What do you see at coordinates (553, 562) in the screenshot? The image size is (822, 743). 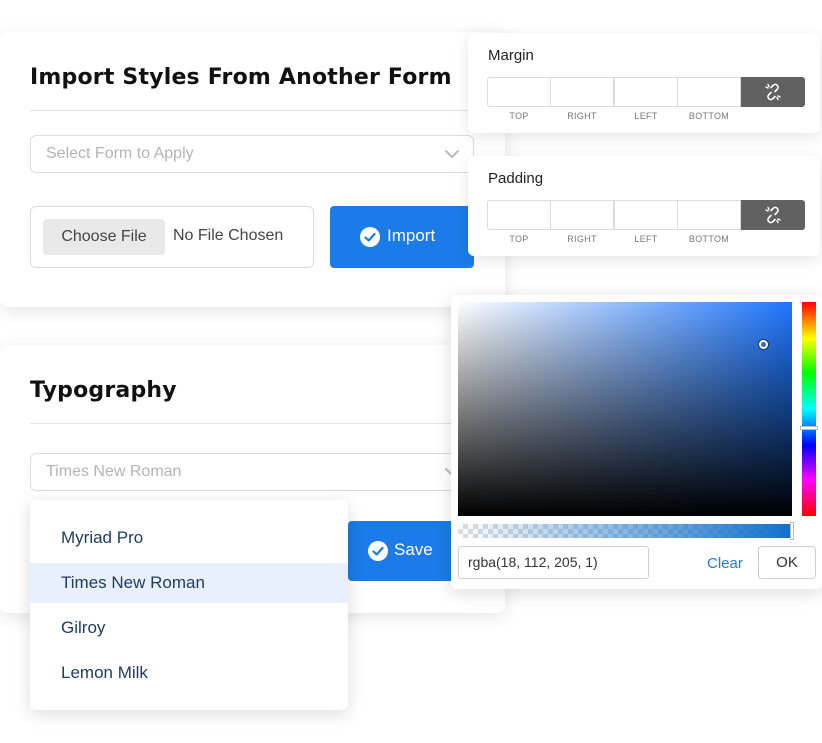 I see `color-value-input: rgba(18, 112, 205, 1)` at bounding box center [553, 562].